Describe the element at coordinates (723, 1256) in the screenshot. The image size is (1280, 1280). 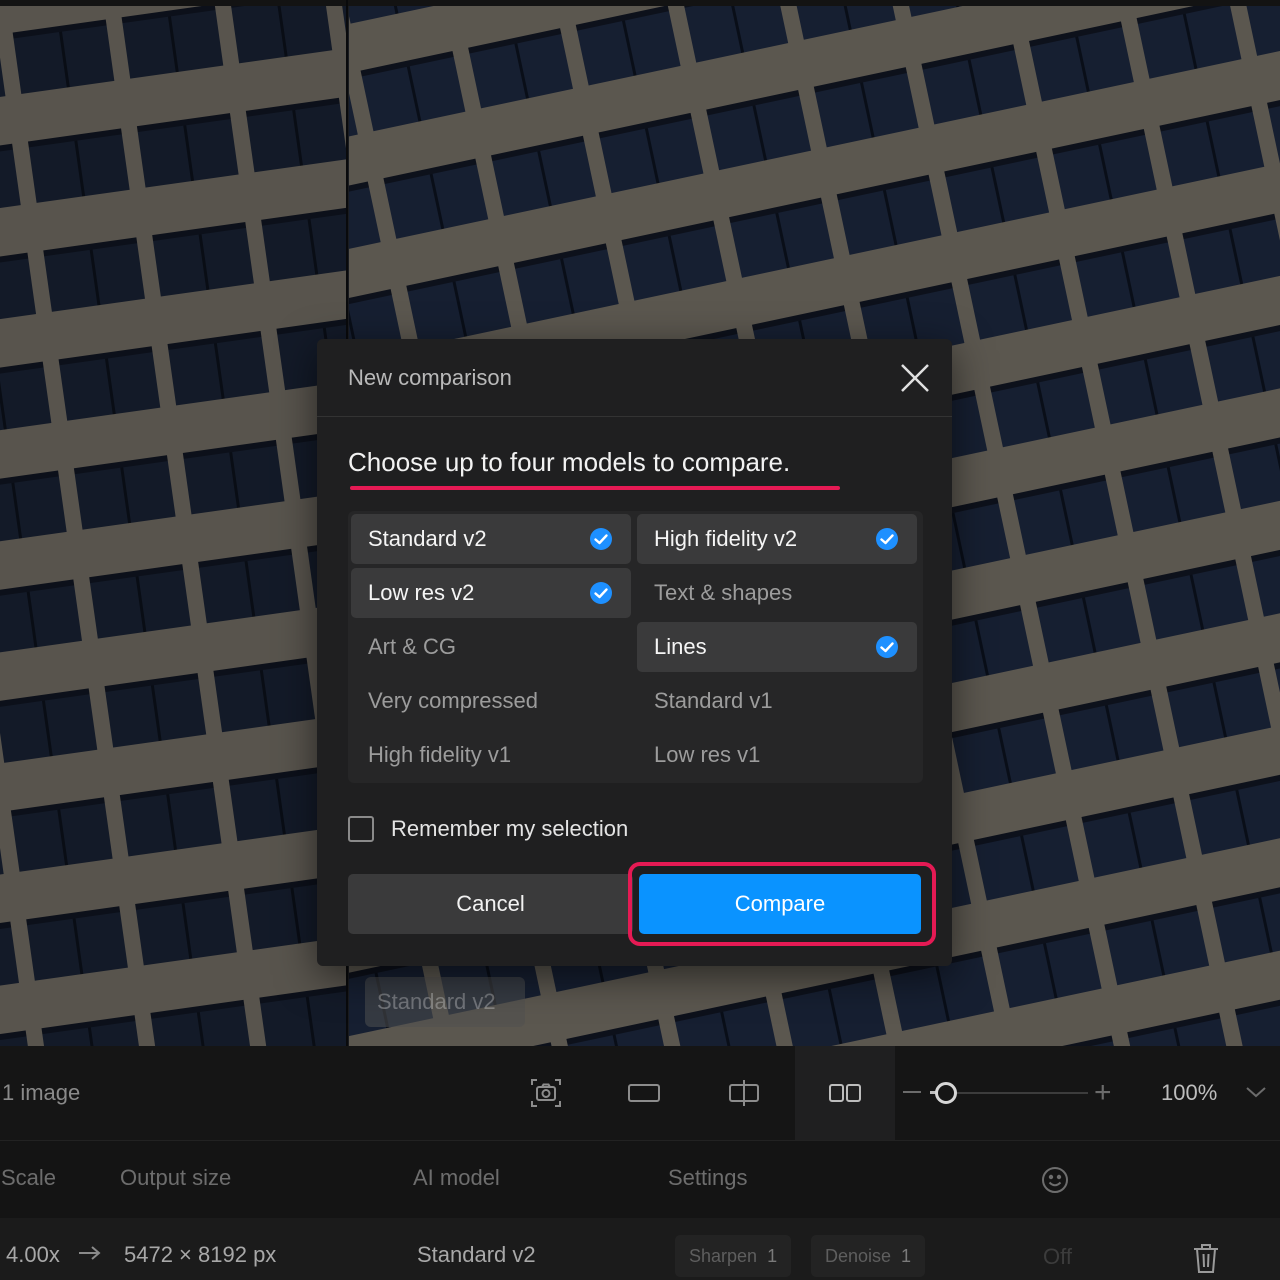
I see `sharpen-label: Sharpen` at that location.